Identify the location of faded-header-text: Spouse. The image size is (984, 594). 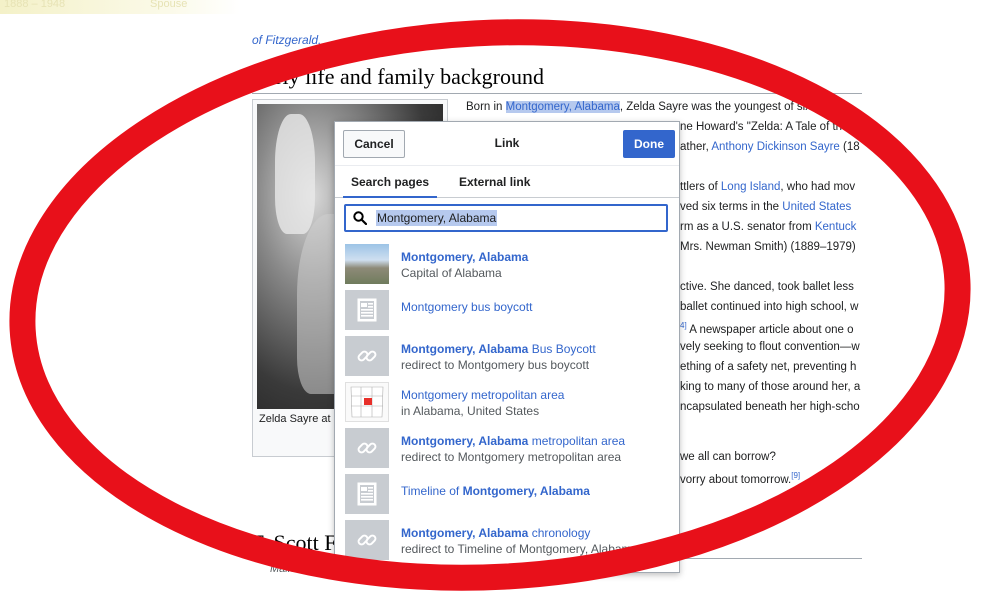
(169, 5).